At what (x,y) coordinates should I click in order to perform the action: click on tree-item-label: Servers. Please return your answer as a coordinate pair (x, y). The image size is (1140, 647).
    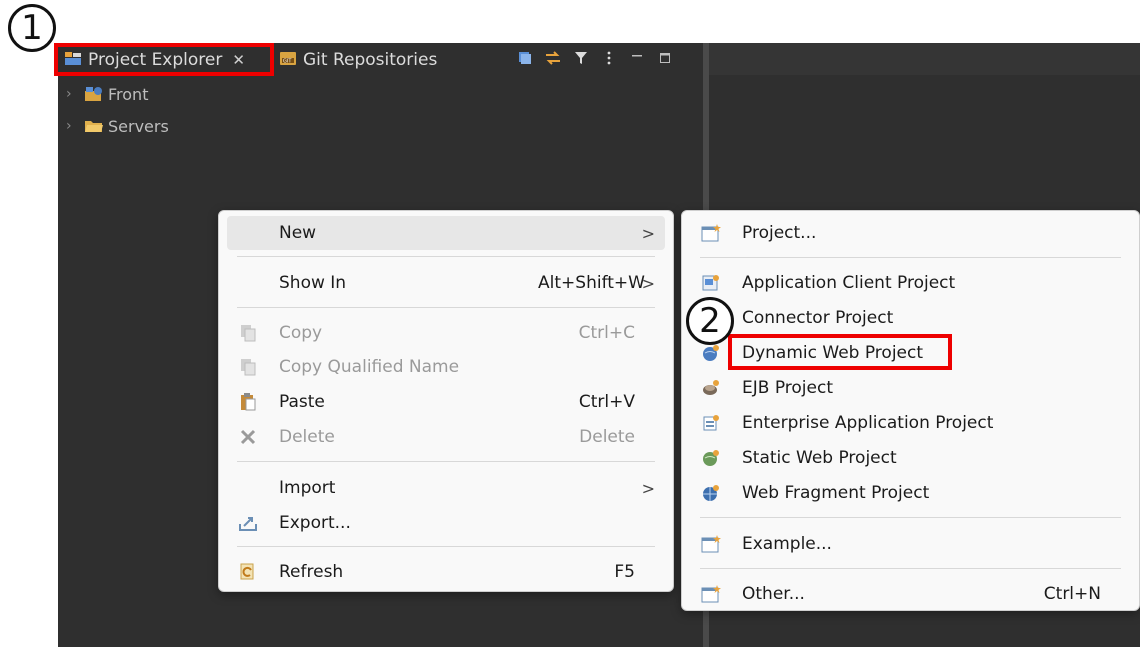
    Looking at the image, I should click on (138, 126).